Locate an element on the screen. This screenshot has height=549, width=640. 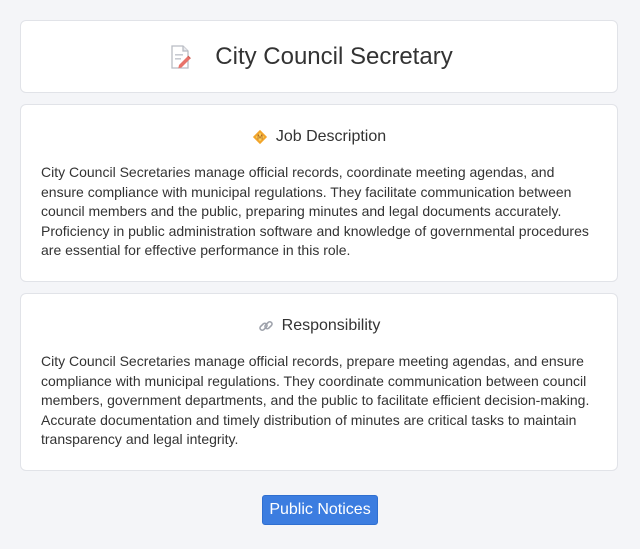
public-notices-button: Public Notices is located at coordinates (320, 510).